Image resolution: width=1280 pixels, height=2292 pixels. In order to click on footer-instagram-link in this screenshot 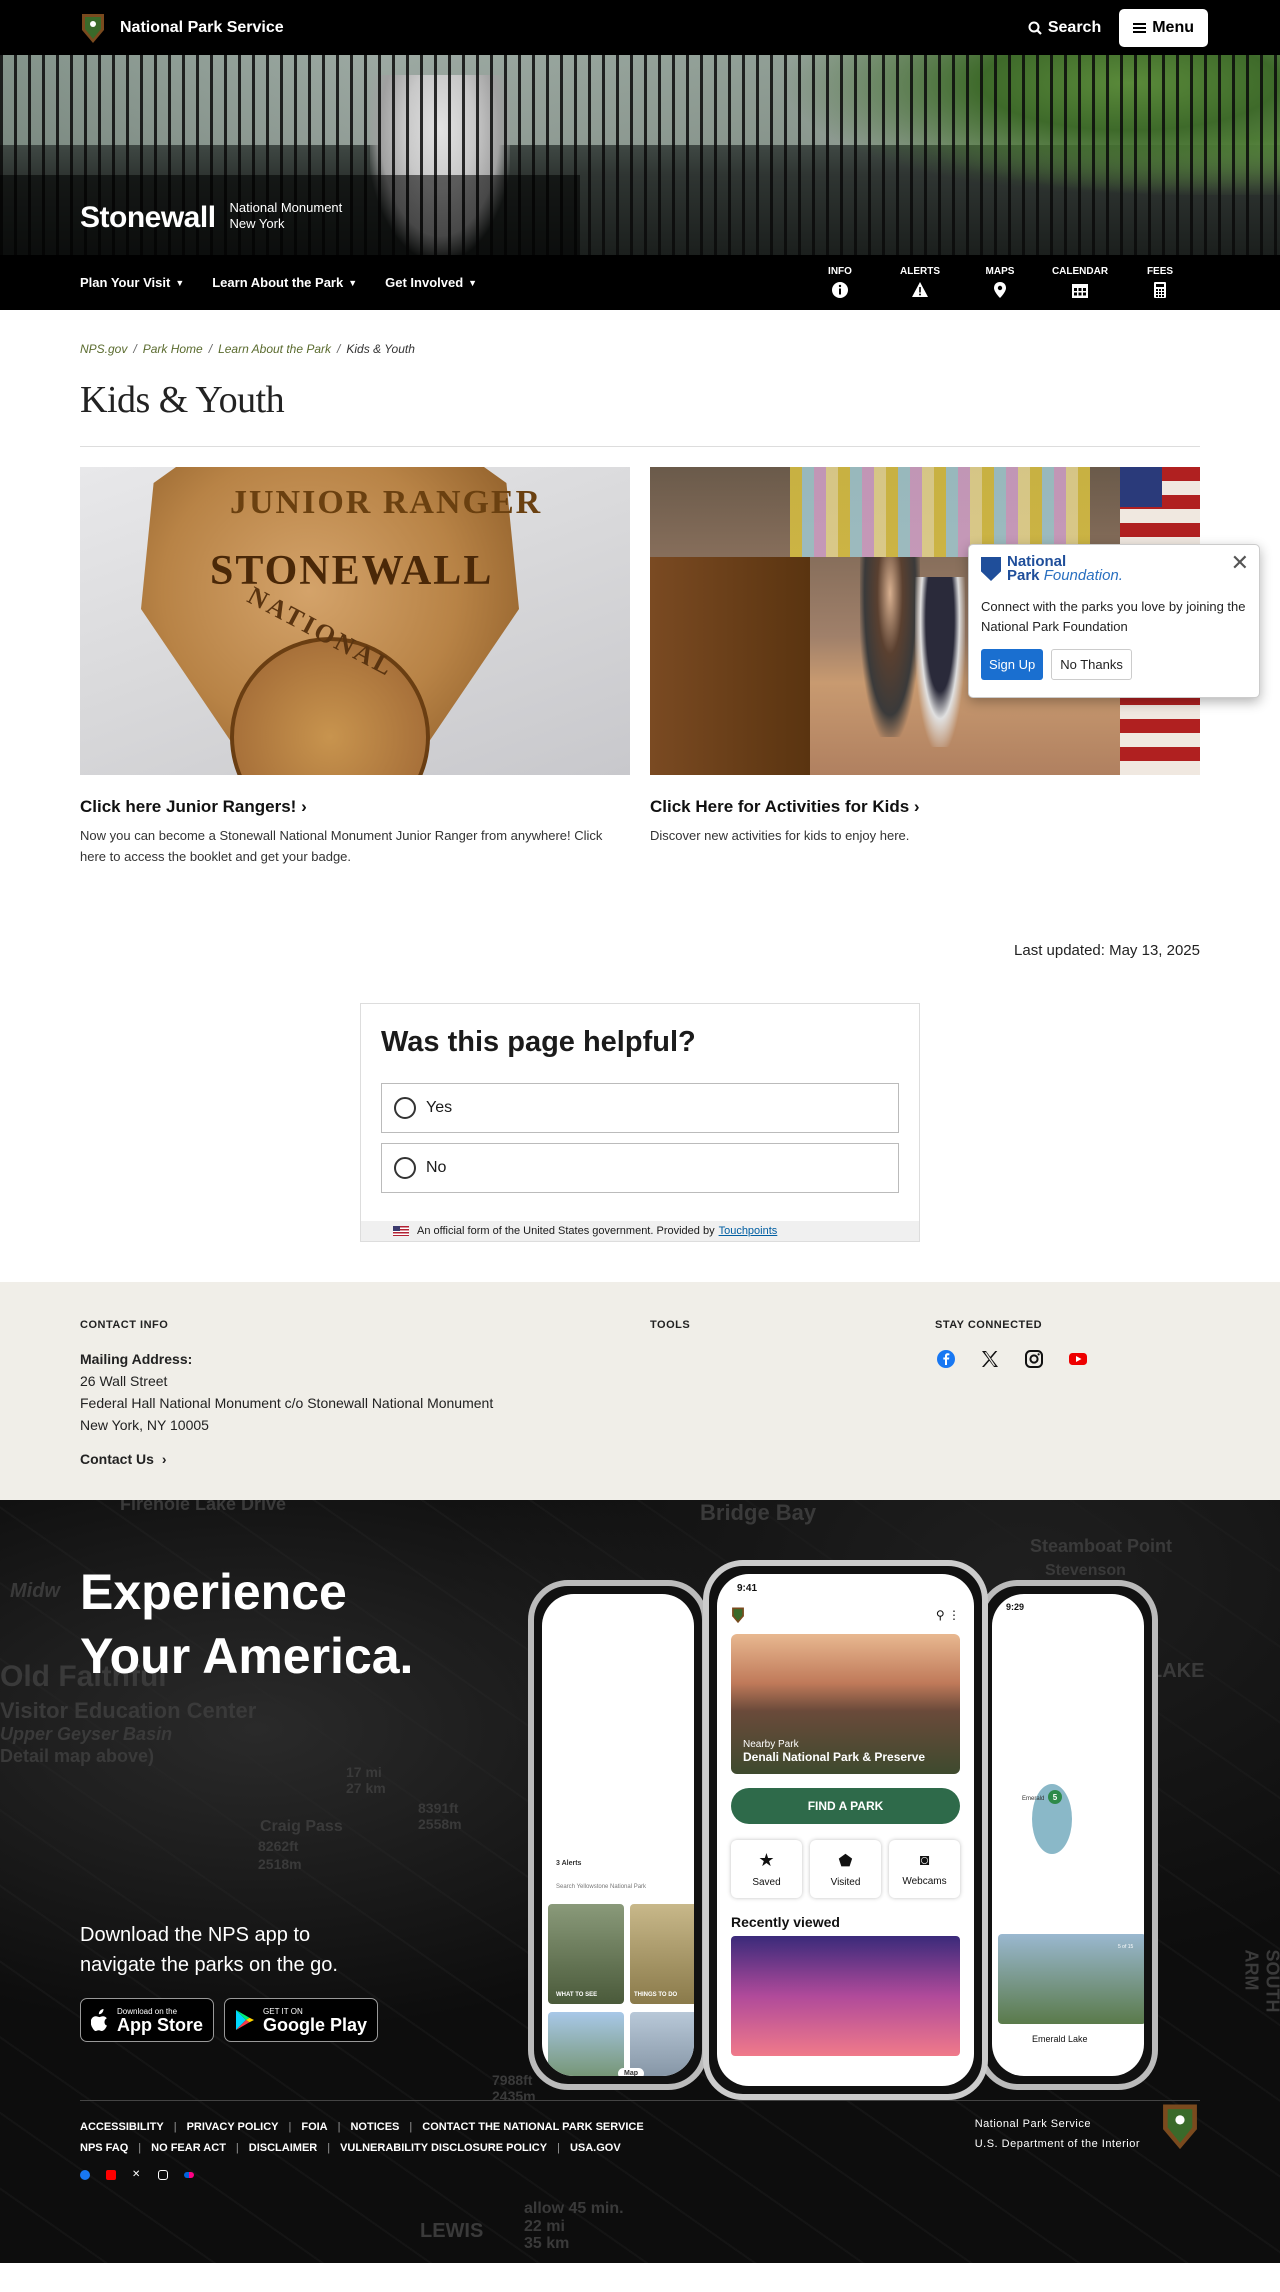, I will do `click(163, 2175)`.